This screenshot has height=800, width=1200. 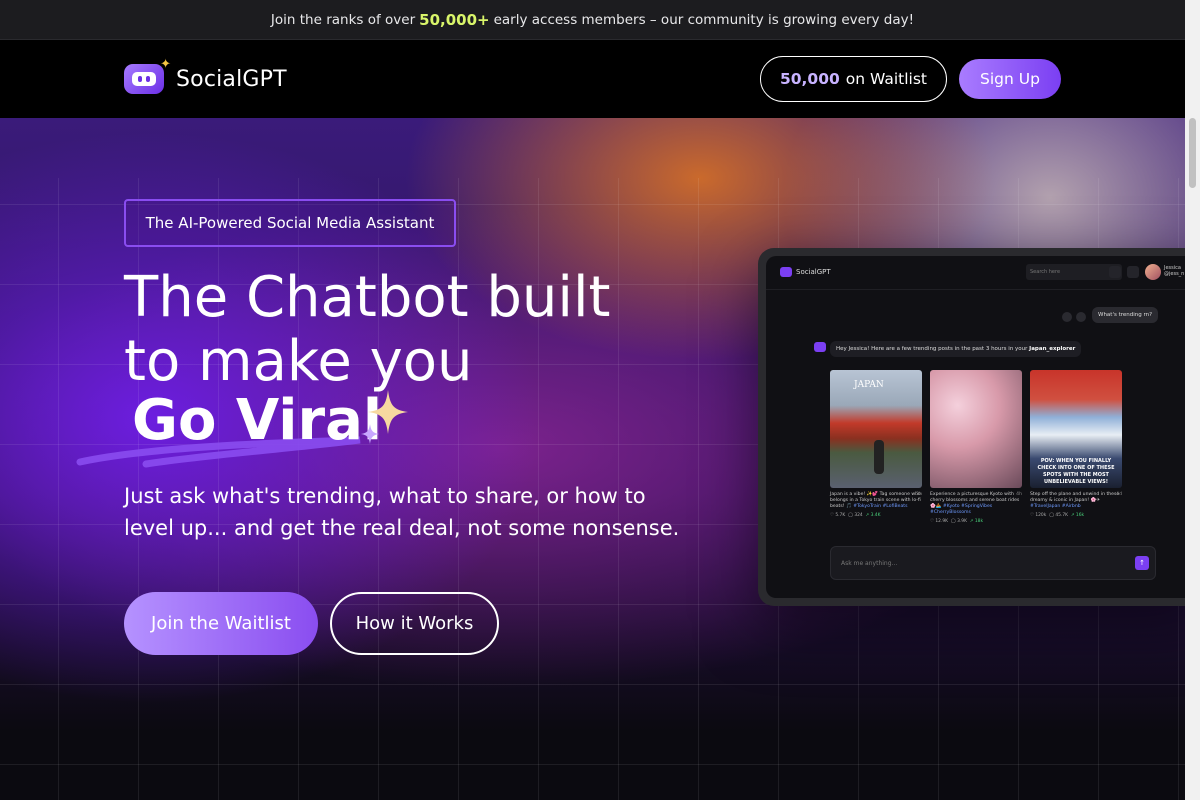 I want to click on post-comments: 324, so click(x=858, y=515).